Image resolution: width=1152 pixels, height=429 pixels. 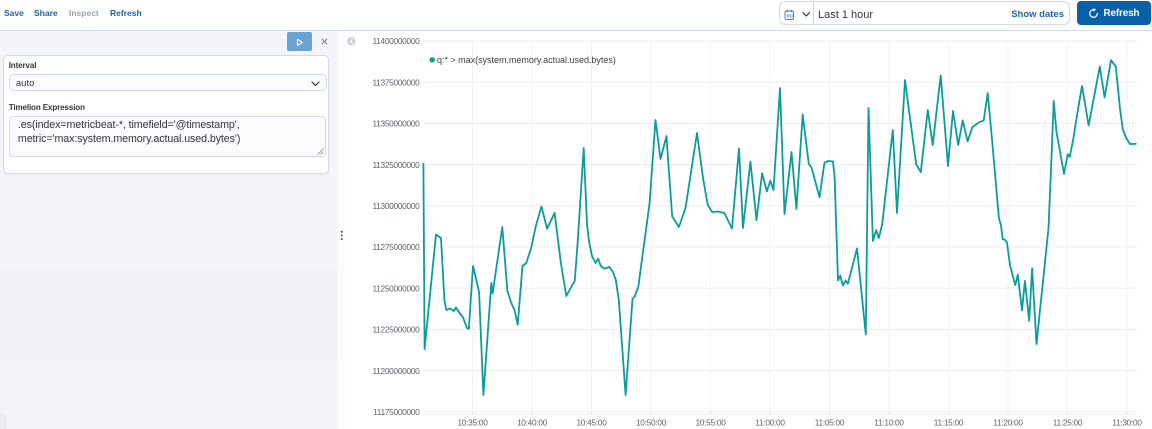 What do you see at coordinates (396, 82) in the screenshot?
I see `svg-text: 11375000000` at bounding box center [396, 82].